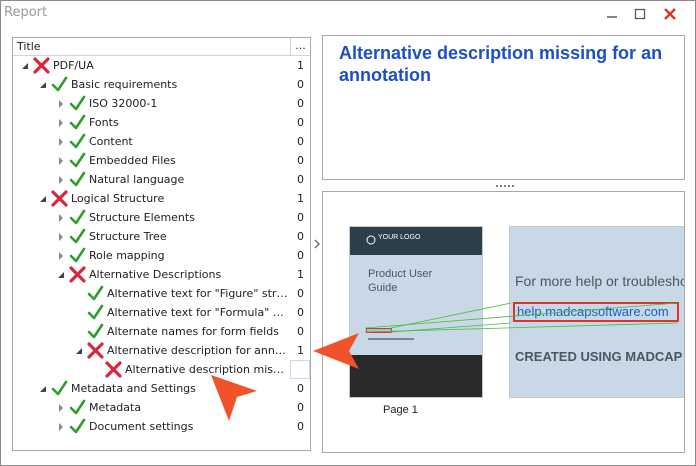 The image size is (696, 466). I want to click on tree-row: Alternative text for "Figure" struct... 0, so click(161, 293).